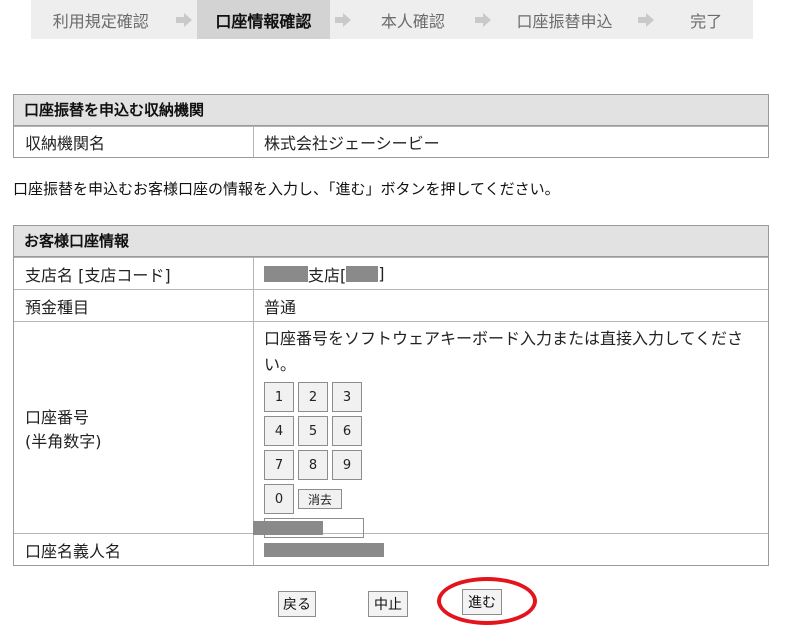 This screenshot has width=791, height=625. Describe the element at coordinates (279, 465) in the screenshot. I see `key-7: 7` at that location.